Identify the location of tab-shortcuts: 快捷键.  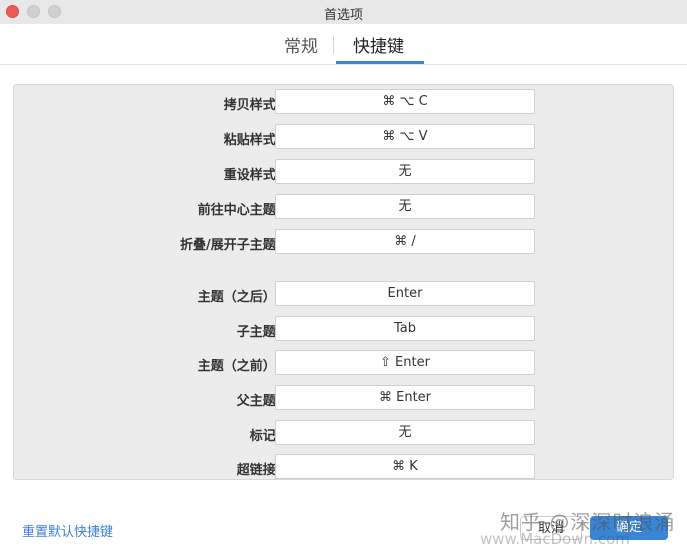
(378, 44).